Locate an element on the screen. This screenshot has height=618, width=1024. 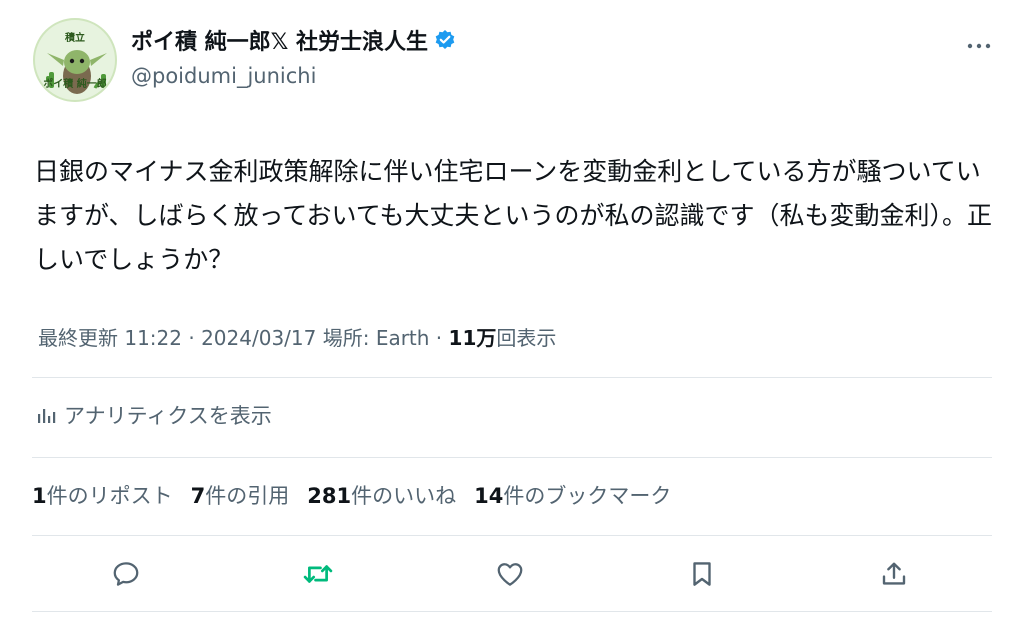
bookmark-button is located at coordinates (702, 574).